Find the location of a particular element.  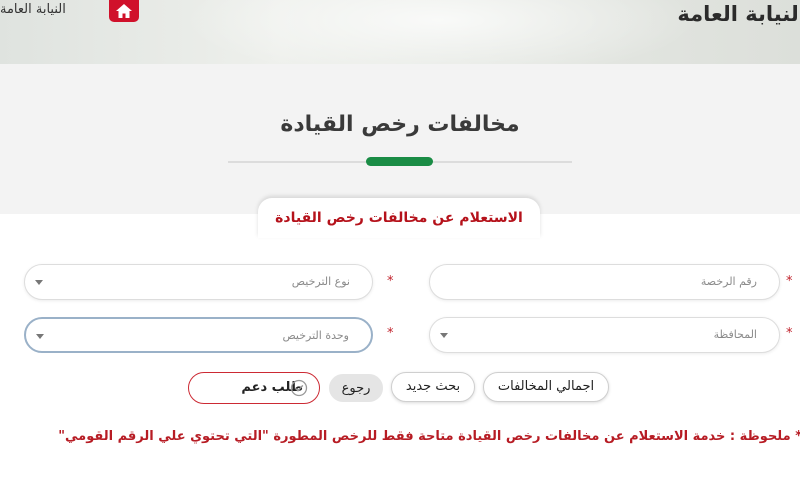

new-search-button: بحث جديد is located at coordinates (433, 387).